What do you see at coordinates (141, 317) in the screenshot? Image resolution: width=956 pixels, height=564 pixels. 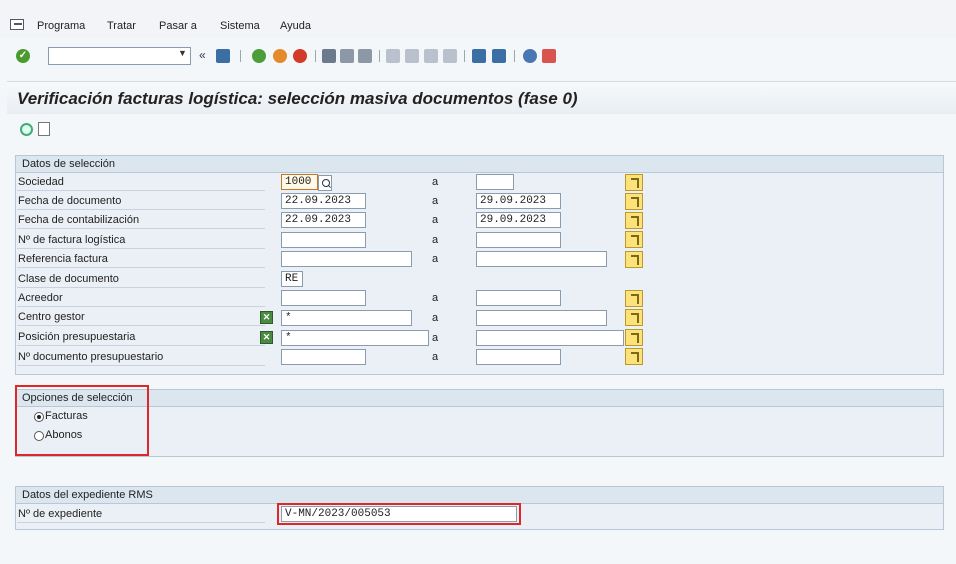 I see `label-centro-gestor: Centro gestor` at bounding box center [141, 317].